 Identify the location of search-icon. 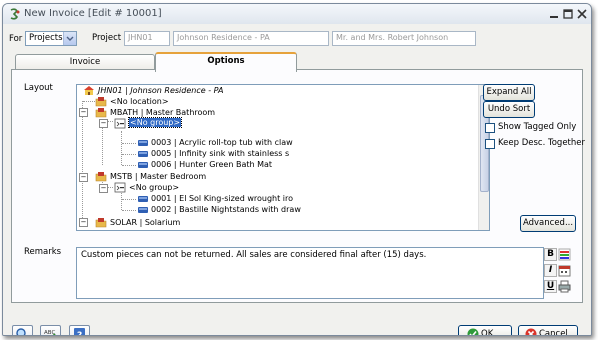
(21, 331).